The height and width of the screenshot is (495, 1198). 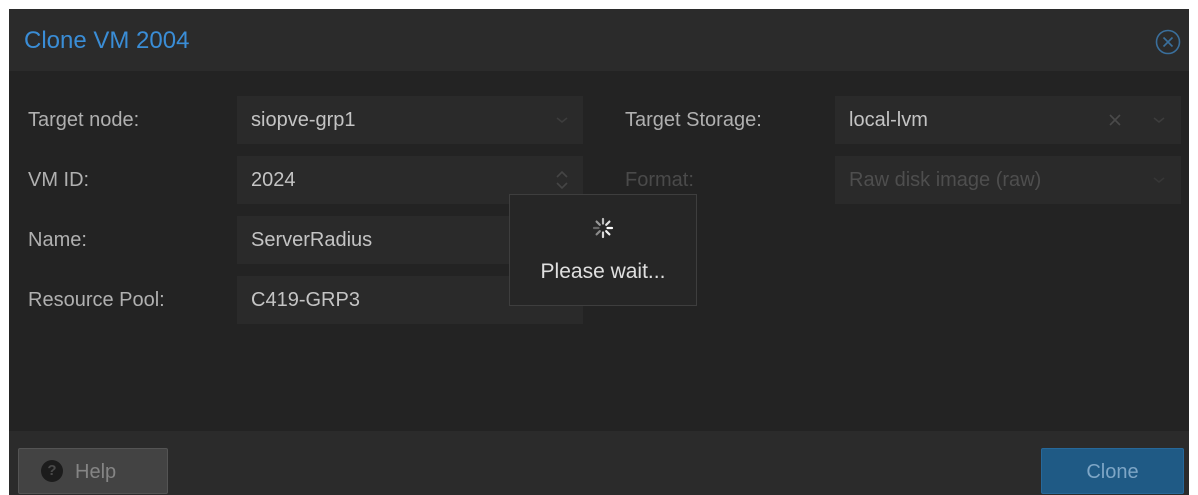 I want to click on clear-icon, so click(x=1115, y=120).